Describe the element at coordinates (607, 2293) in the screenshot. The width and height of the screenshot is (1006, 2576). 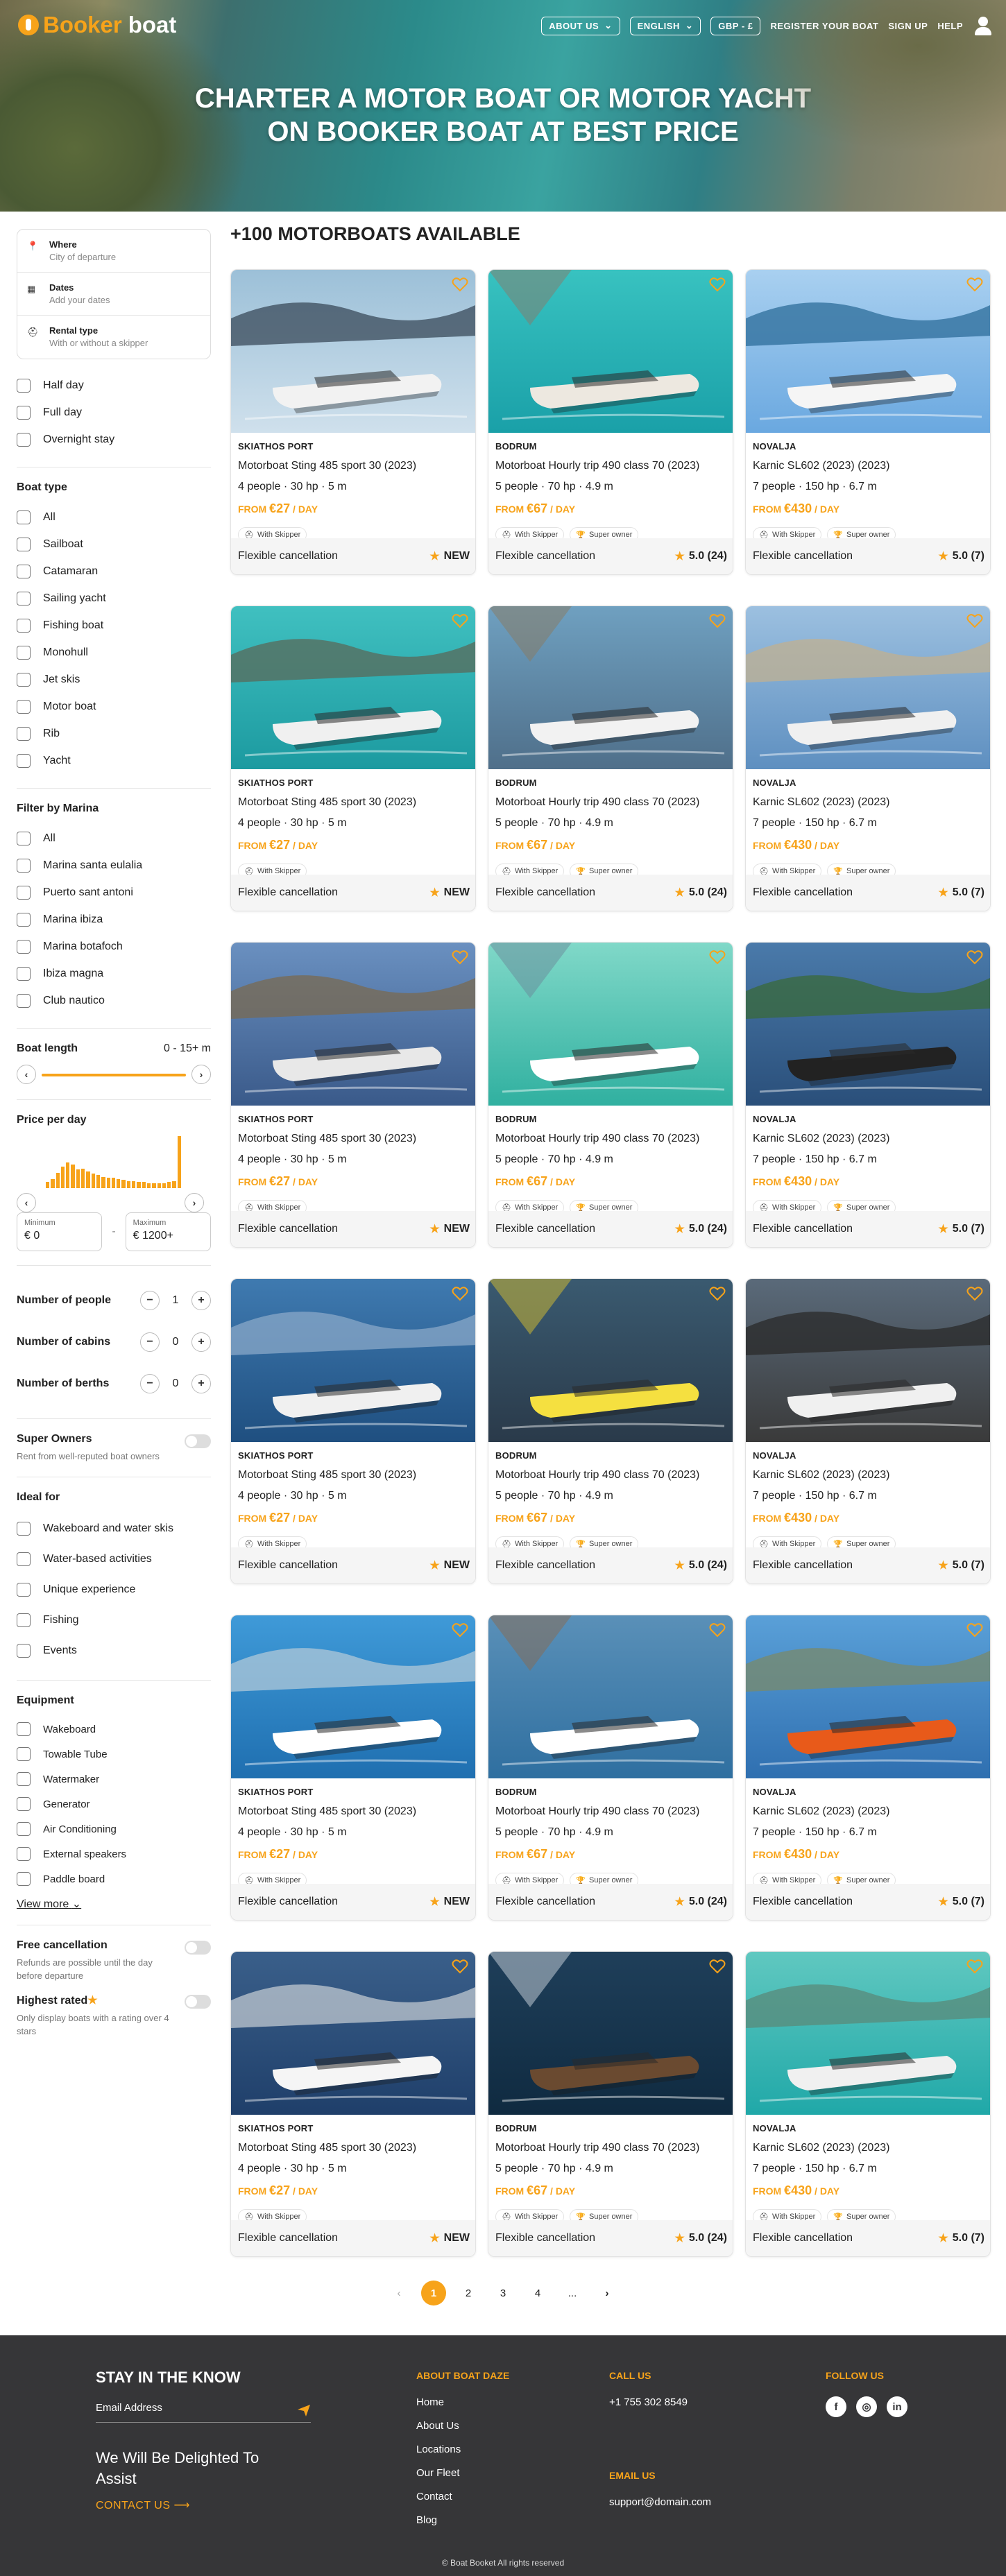
I see `next-page-button: ›` at that location.